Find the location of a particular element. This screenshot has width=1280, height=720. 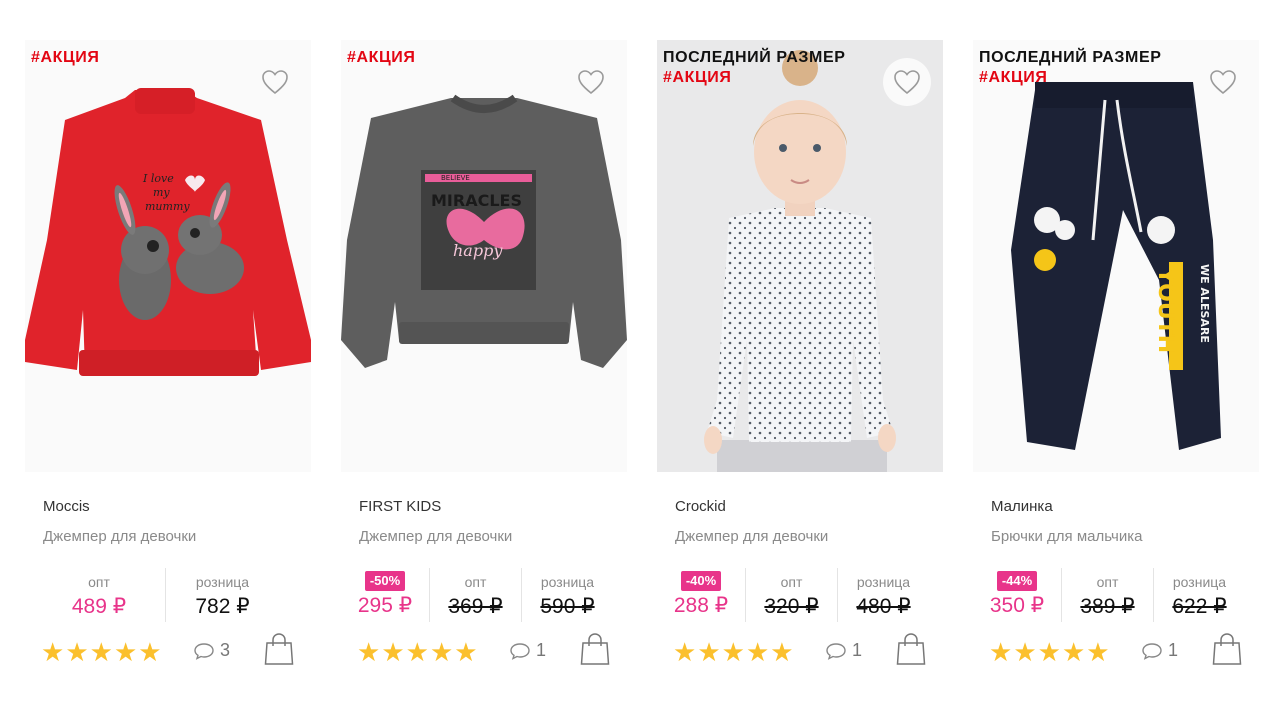

retail-price: 590 ₽ is located at coordinates (567, 606).